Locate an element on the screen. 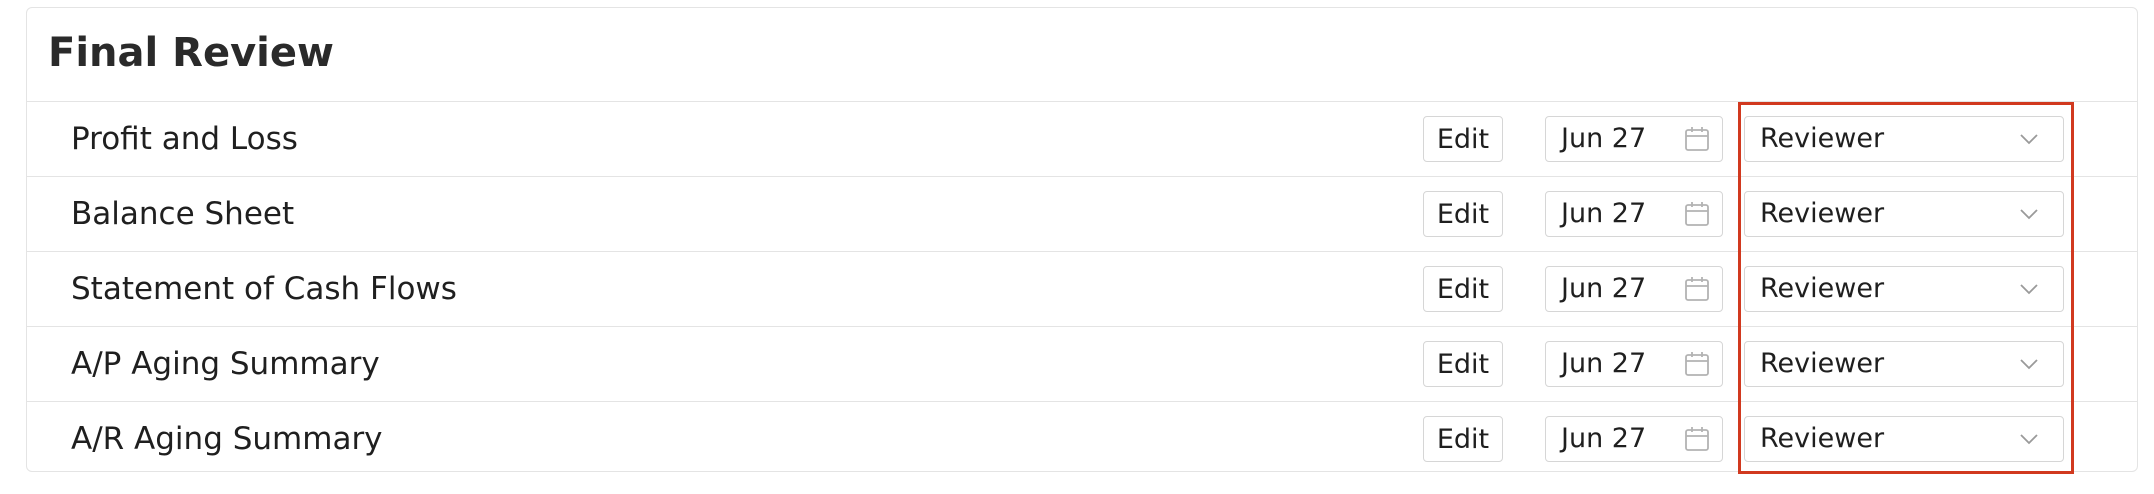 This screenshot has height=494, width=2154. report-name: A/P Aging Summary is located at coordinates (225, 364).